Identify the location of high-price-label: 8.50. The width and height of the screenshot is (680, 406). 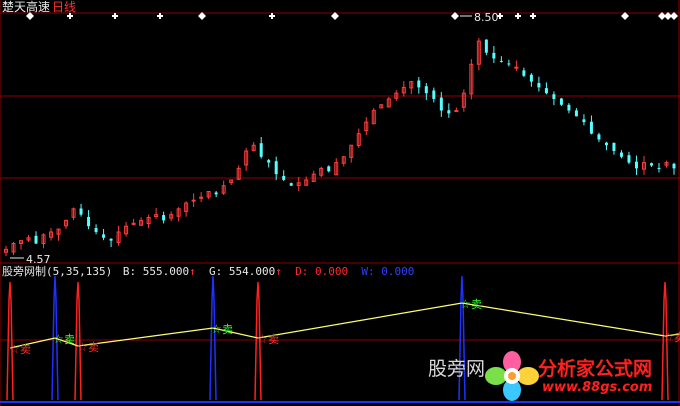
(486, 17).